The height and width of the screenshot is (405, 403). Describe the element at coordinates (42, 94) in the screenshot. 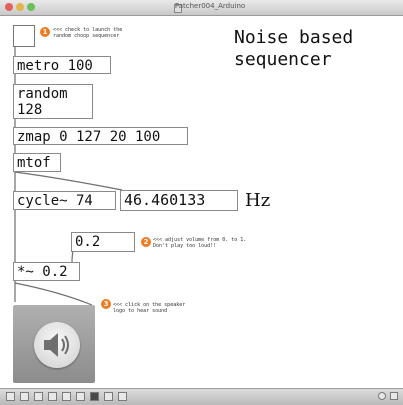

I see `random-object-line-1: random` at that location.